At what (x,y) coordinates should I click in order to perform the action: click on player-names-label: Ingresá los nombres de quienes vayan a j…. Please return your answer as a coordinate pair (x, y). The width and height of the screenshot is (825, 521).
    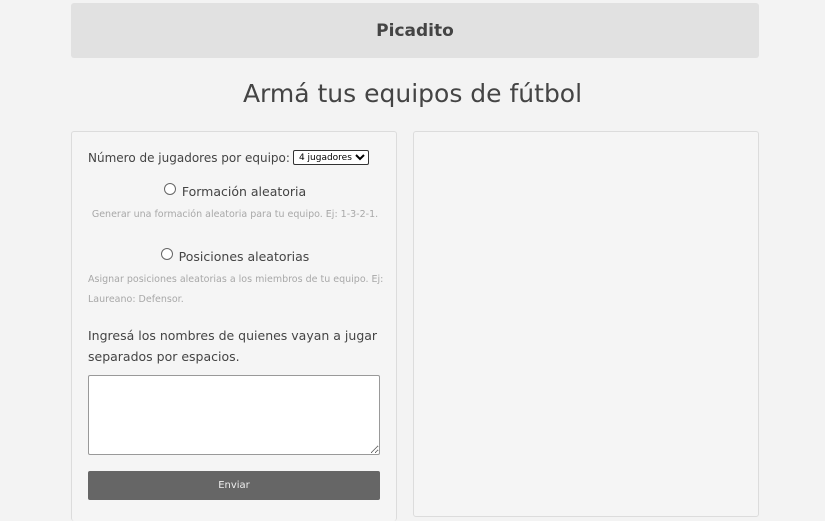
    Looking at the image, I should click on (233, 346).